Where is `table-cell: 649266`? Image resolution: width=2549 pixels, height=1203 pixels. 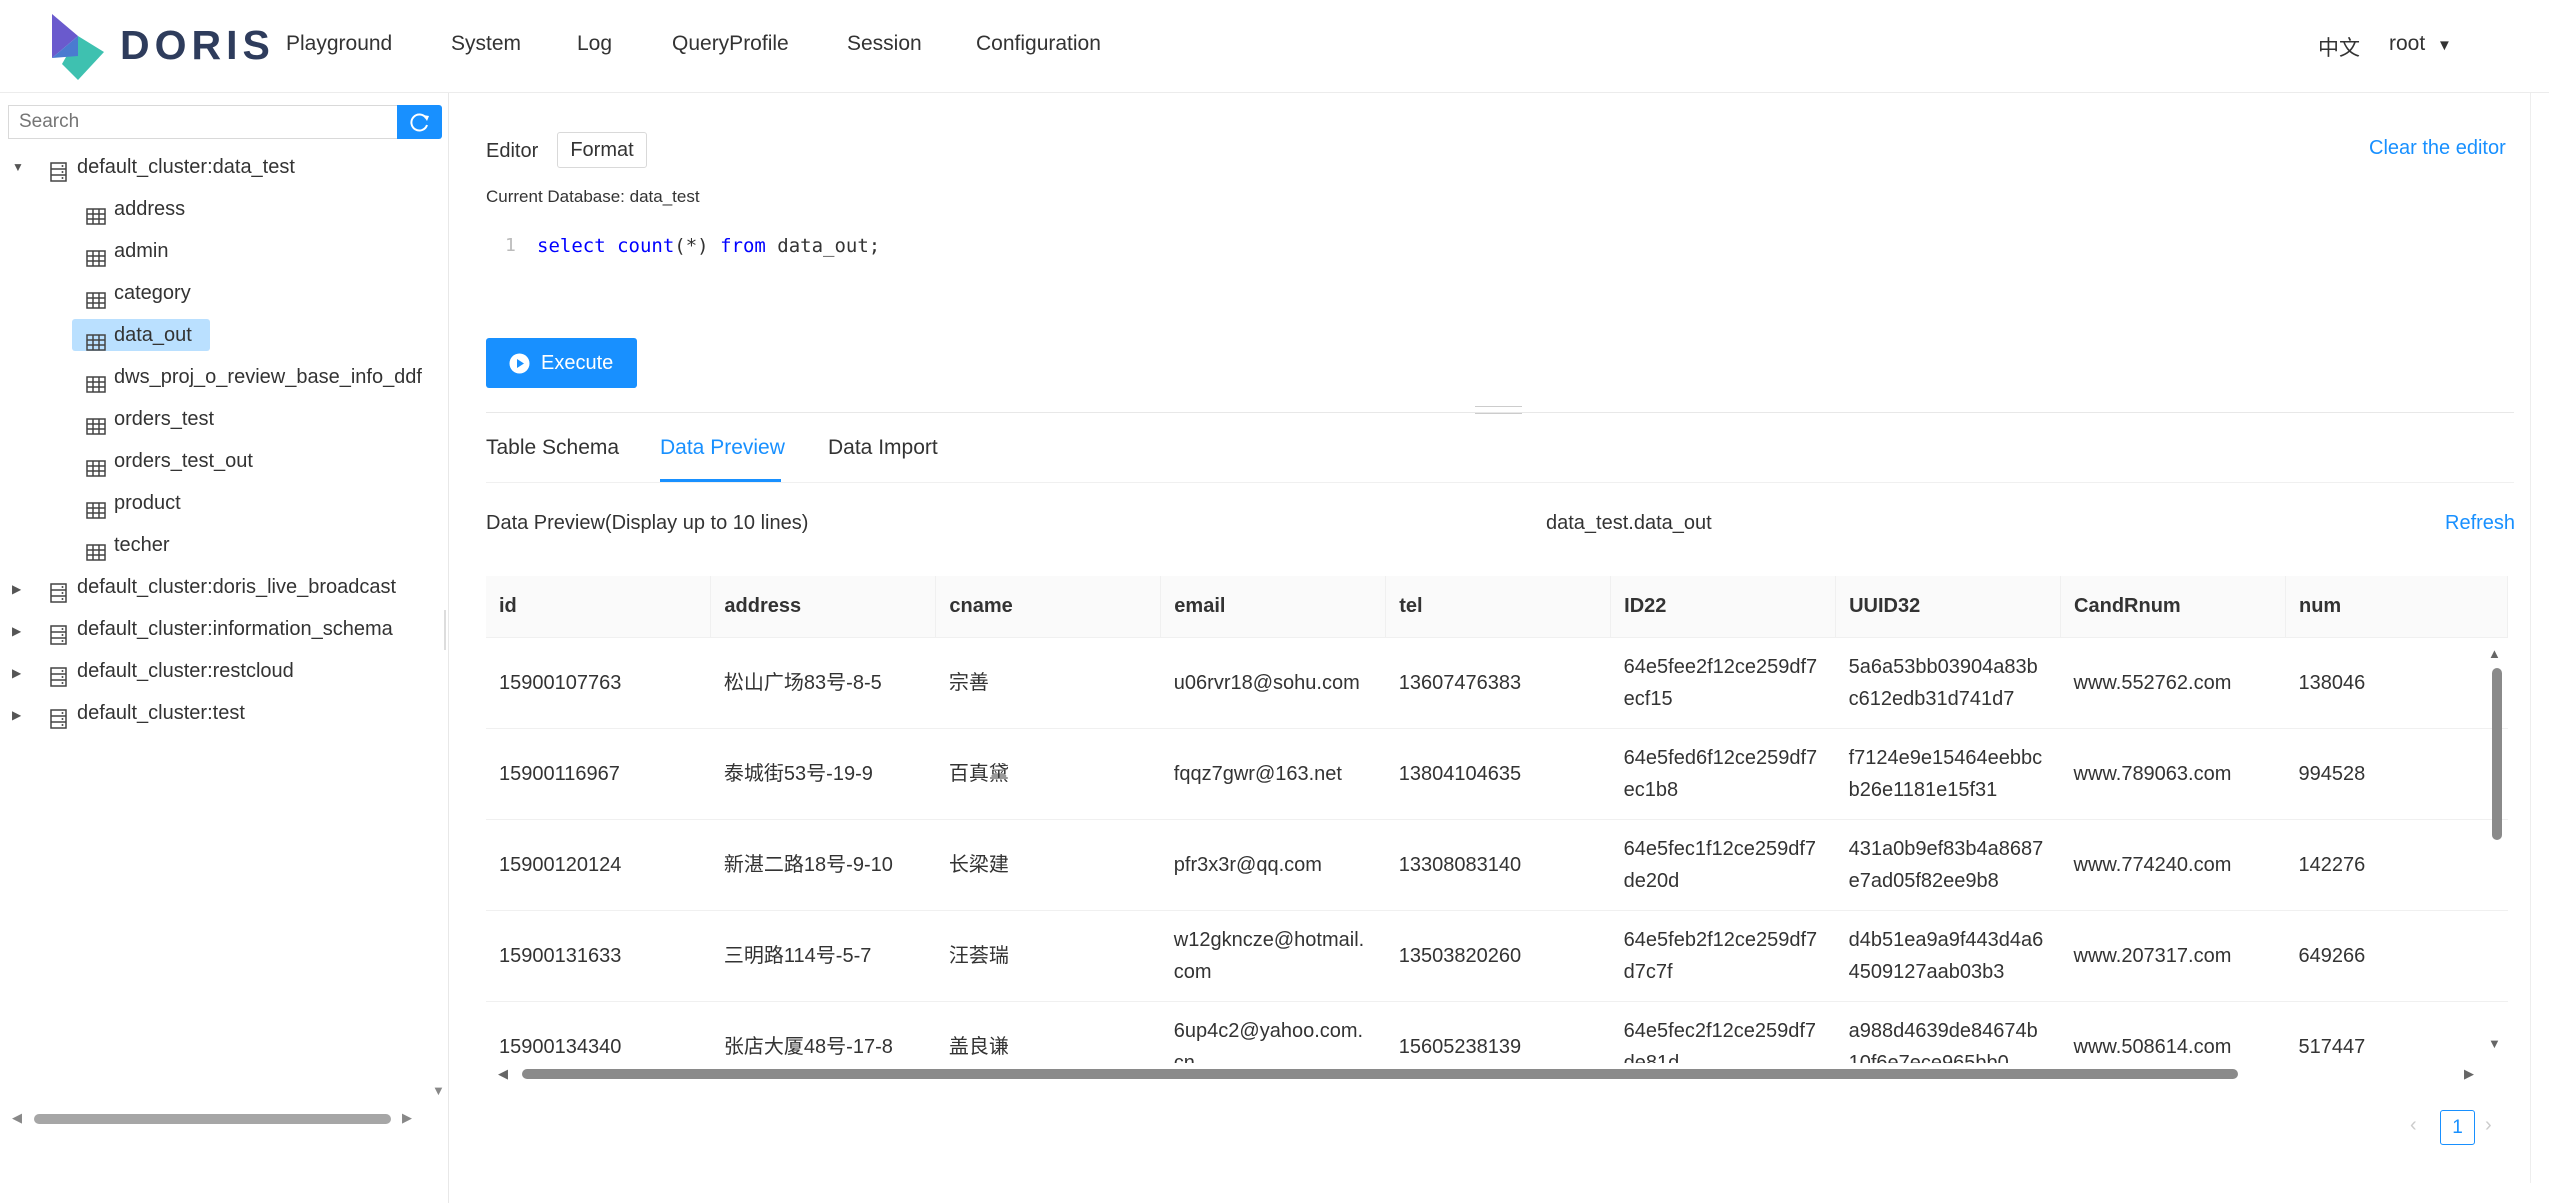 table-cell: 649266 is located at coordinates (2396, 956).